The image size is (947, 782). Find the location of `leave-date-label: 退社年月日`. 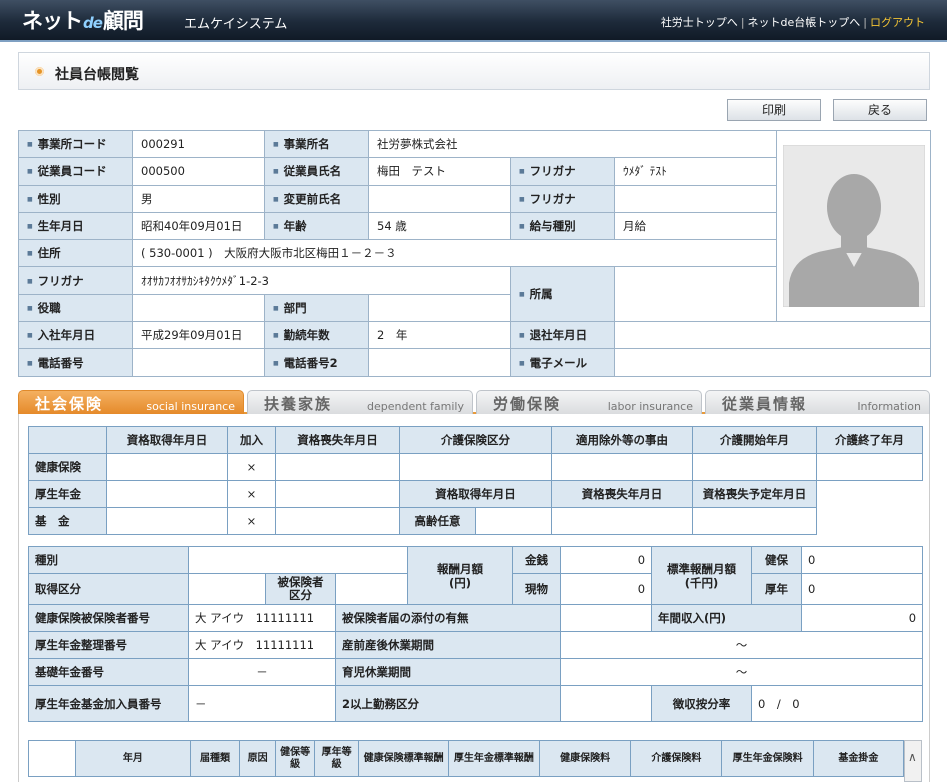

leave-date-label: 退社年月日 is located at coordinates (562, 335).